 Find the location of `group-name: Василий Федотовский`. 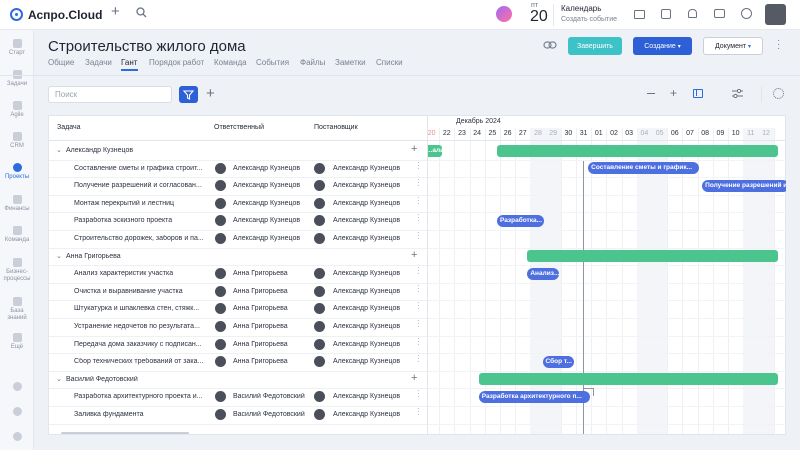

group-name: Василий Федотовский is located at coordinates (141, 379).